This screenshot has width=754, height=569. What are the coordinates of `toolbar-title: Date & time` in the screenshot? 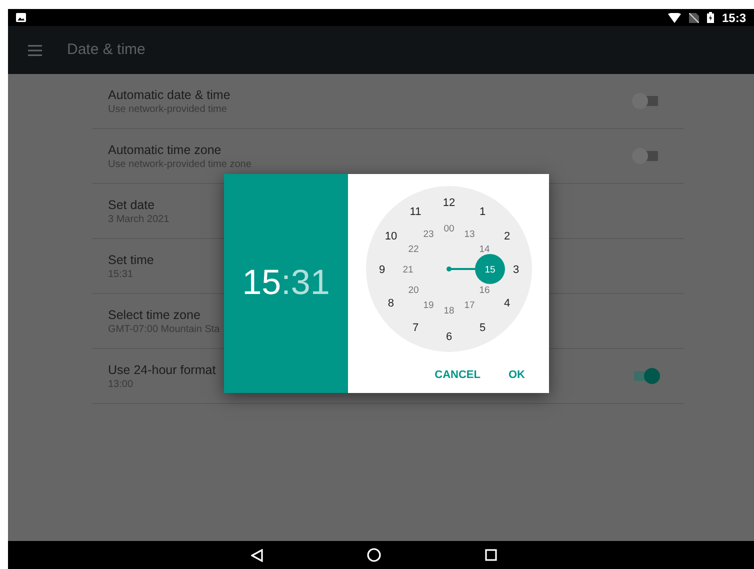 It's located at (106, 50).